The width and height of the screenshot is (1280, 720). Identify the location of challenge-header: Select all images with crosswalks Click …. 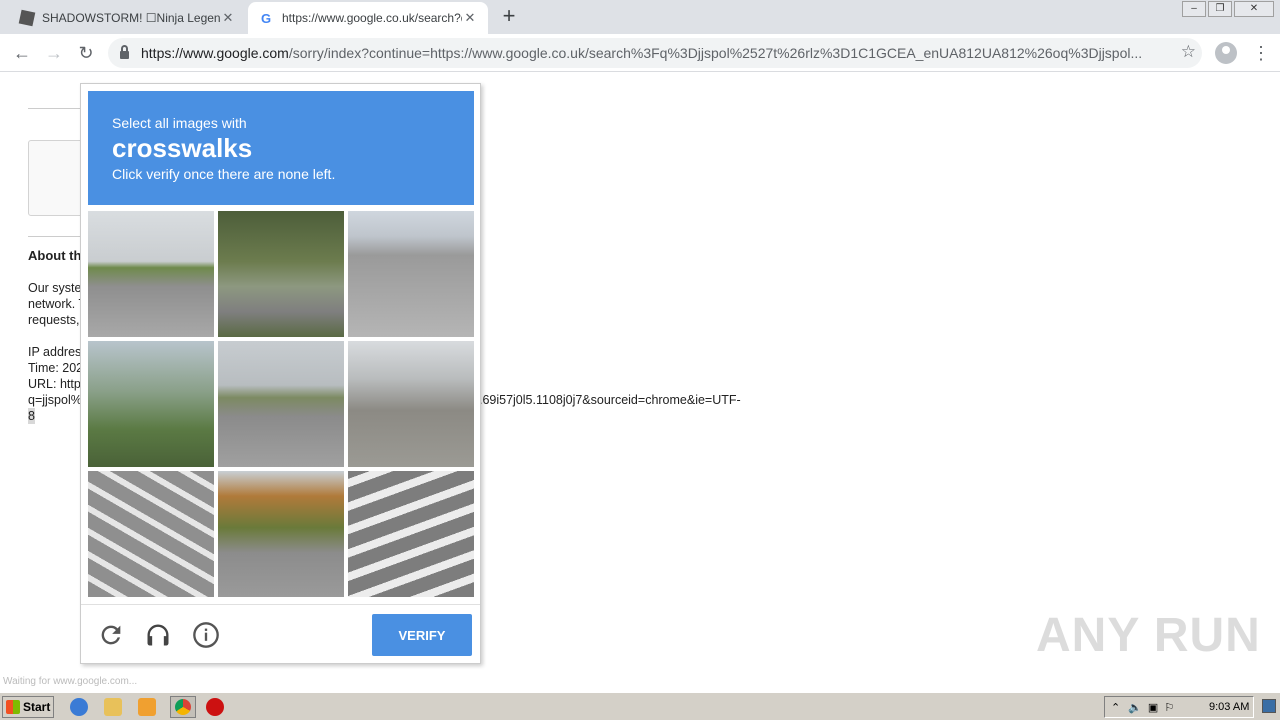
(281, 148).